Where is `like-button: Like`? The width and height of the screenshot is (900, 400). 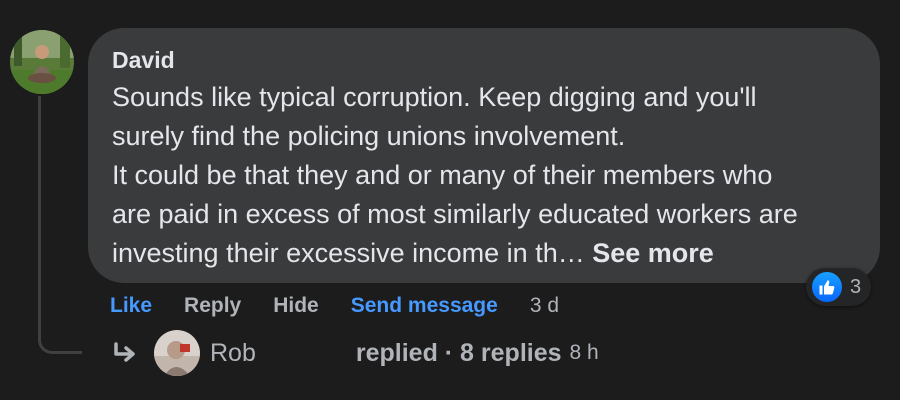
like-button: Like is located at coordinates (131, 306).